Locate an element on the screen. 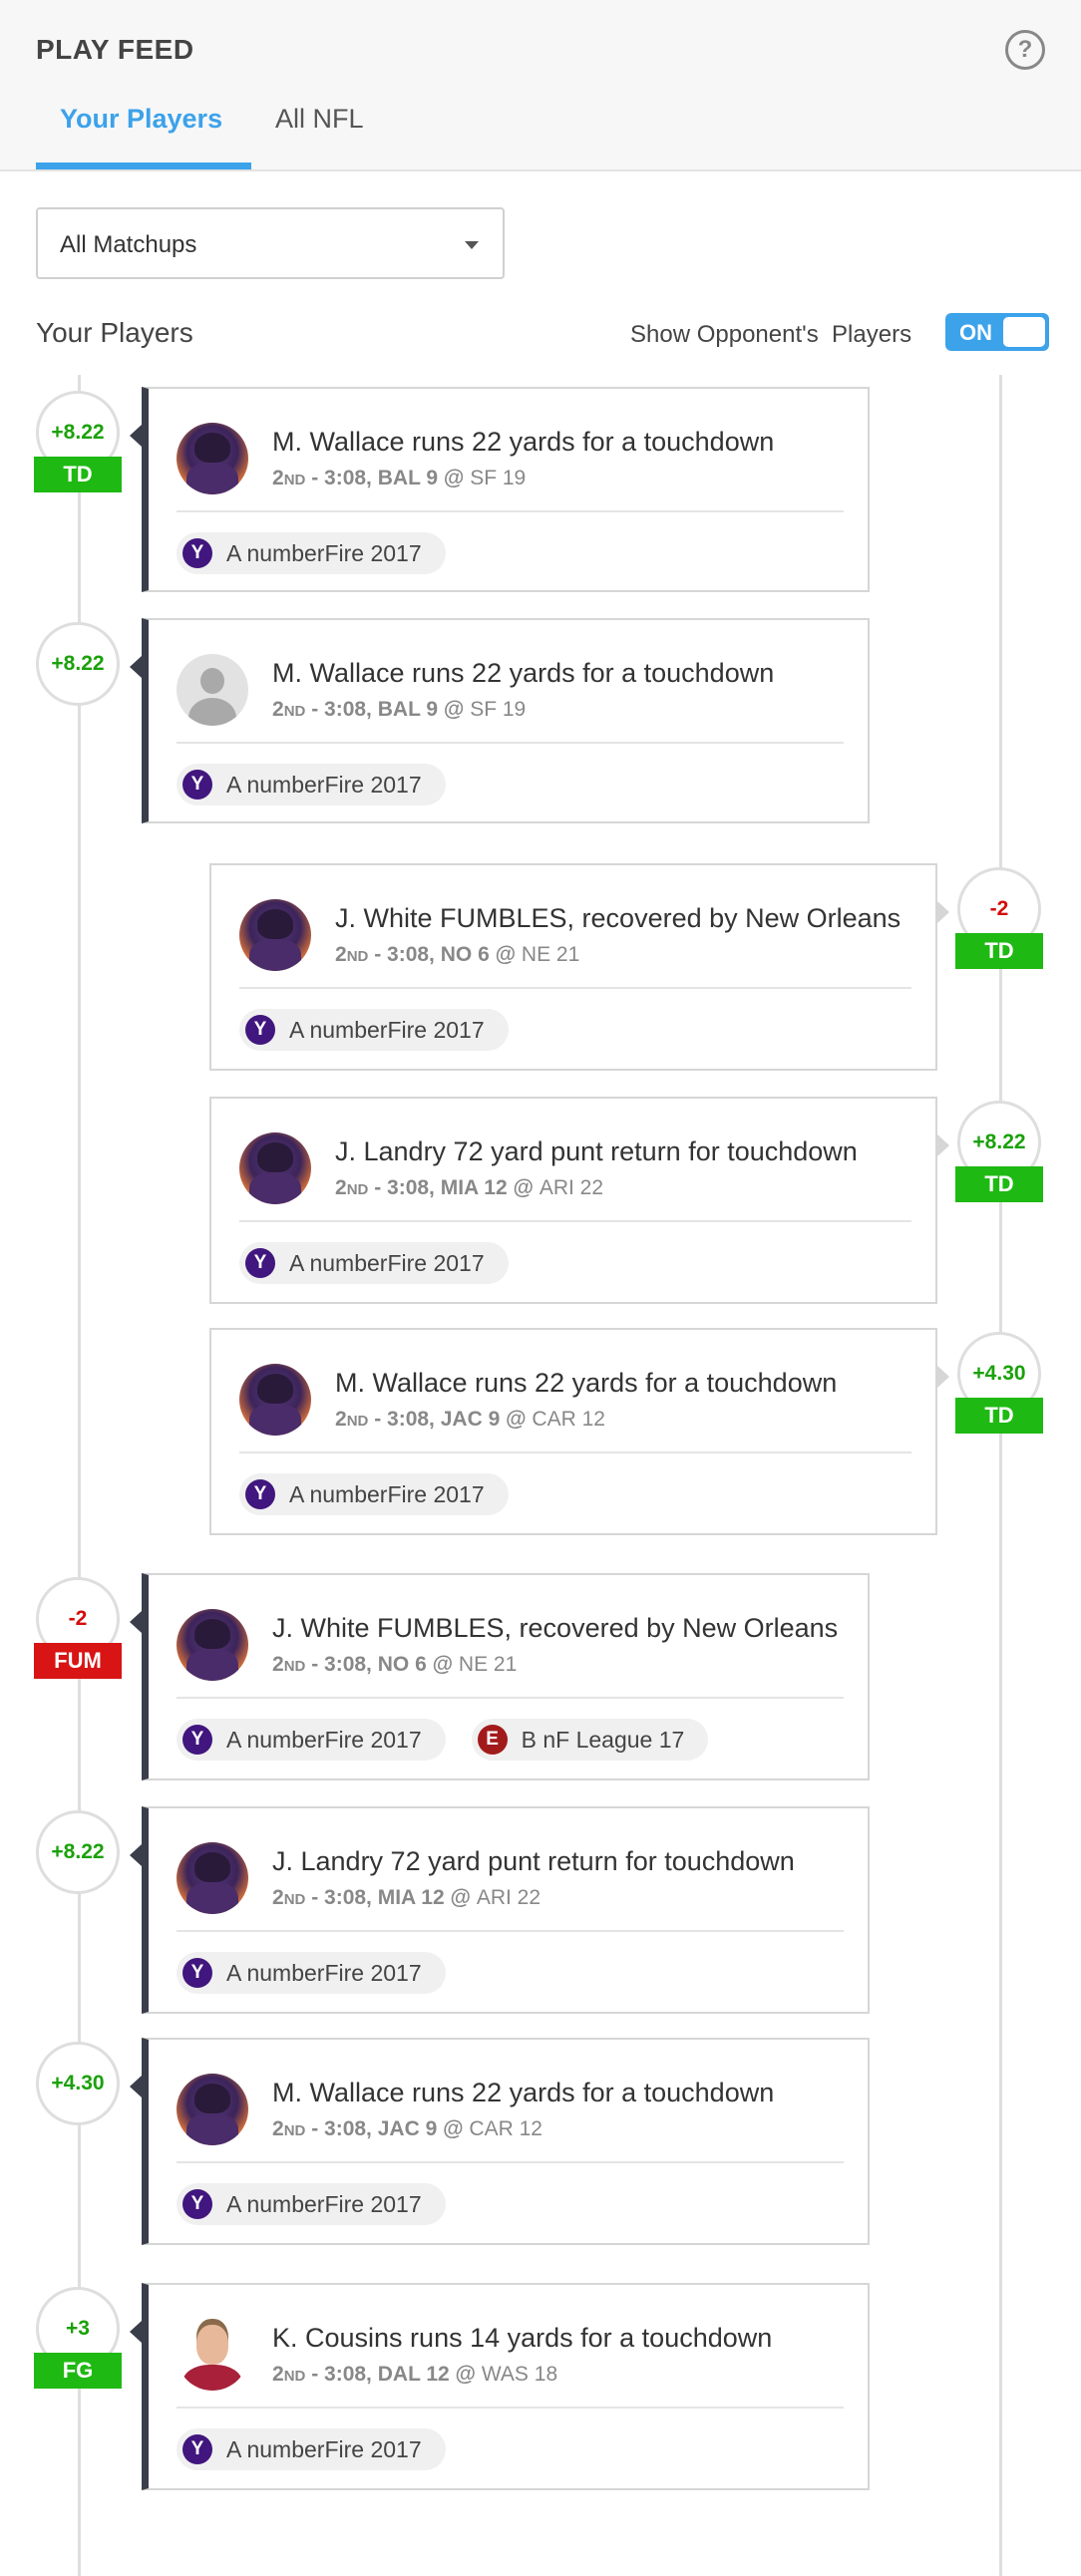  section-label: Your Players is located at coordinates (114, 332).